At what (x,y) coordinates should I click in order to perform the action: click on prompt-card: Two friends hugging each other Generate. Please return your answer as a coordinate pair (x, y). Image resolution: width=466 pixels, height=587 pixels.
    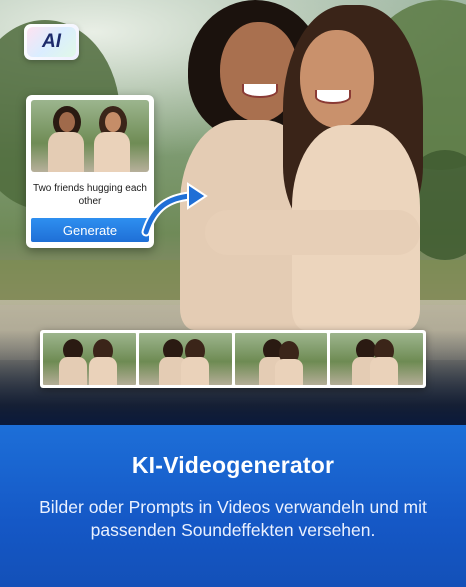
    Looking at the image, I should click on (90, 171).